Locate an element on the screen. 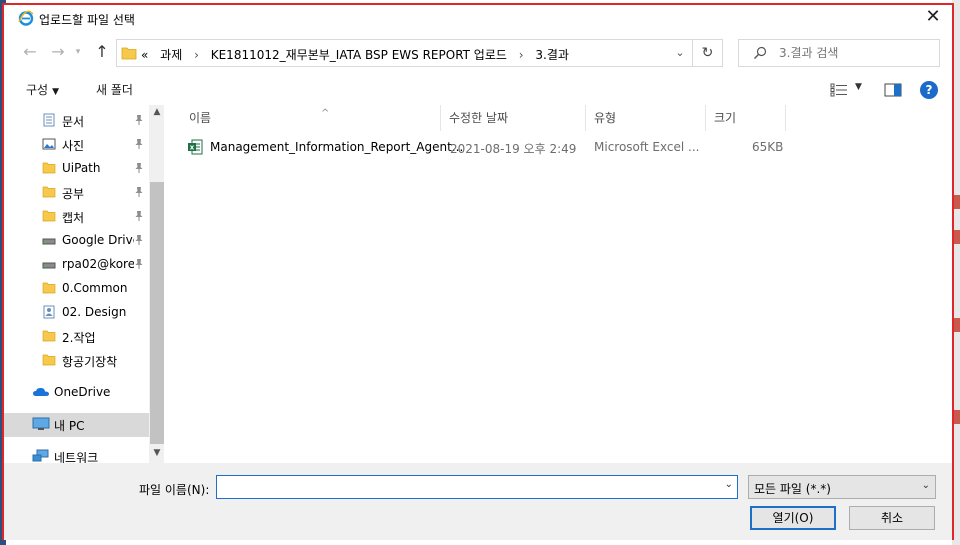 This screenshot has height=545, width=960. sidebar-item-capture: 캡처 is located at coordinates (76, 217).